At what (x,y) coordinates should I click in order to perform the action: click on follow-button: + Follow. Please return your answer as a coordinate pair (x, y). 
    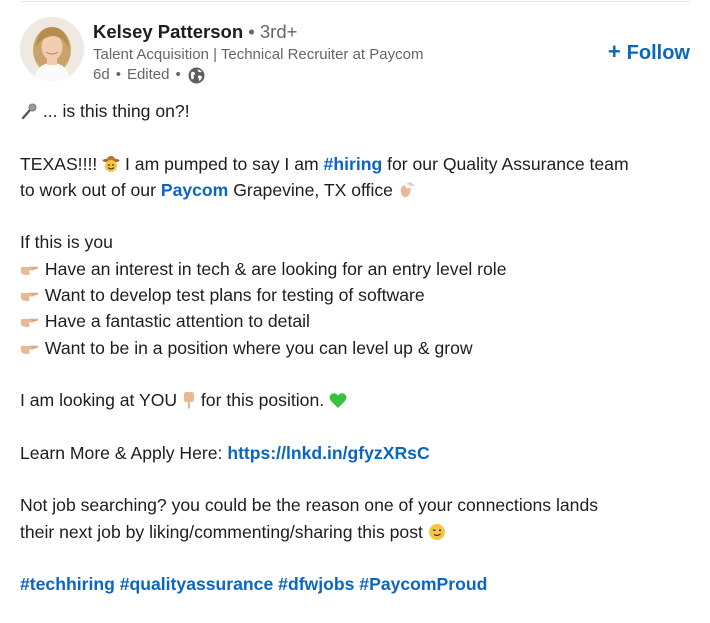
    Looking at the image, I should click on (649, 52).